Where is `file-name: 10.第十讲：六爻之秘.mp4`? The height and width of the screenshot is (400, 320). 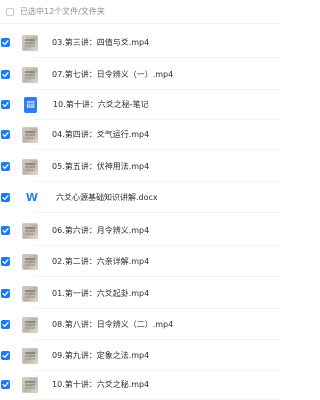
file-name: 10.第十讲：六爻之秘.mp4 is located at coordinates (101, 384).